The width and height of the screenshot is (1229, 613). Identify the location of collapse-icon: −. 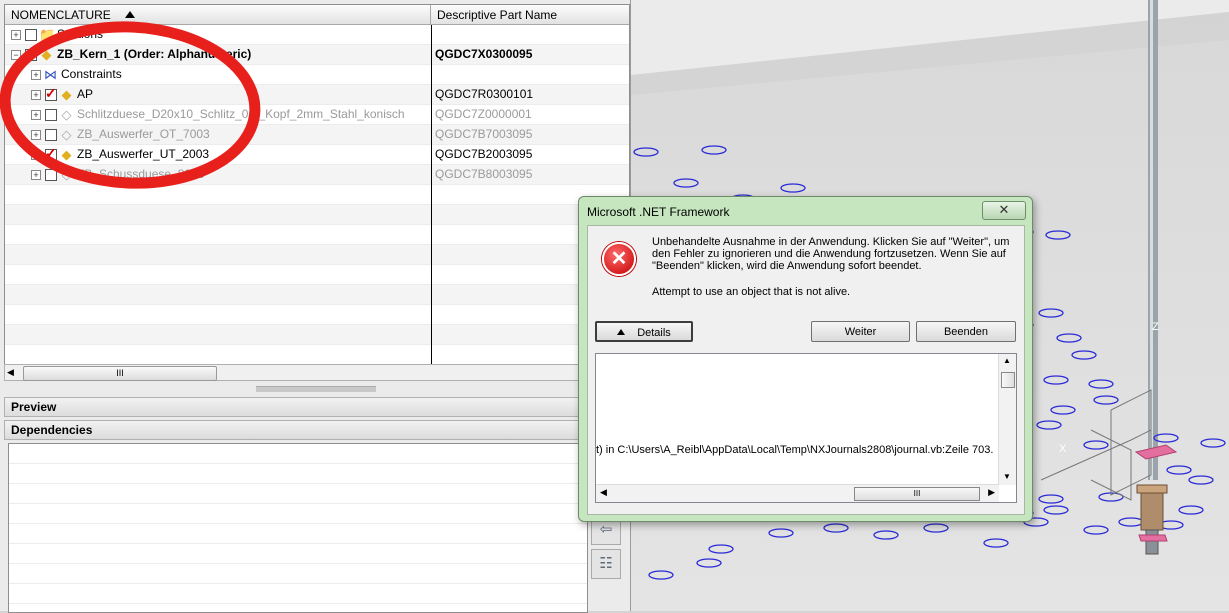
(16, 55).